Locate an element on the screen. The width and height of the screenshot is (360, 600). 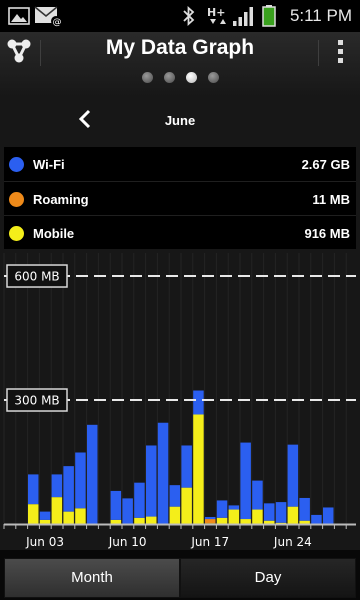
bluetooth-icon is located at coordinates (189, 16).